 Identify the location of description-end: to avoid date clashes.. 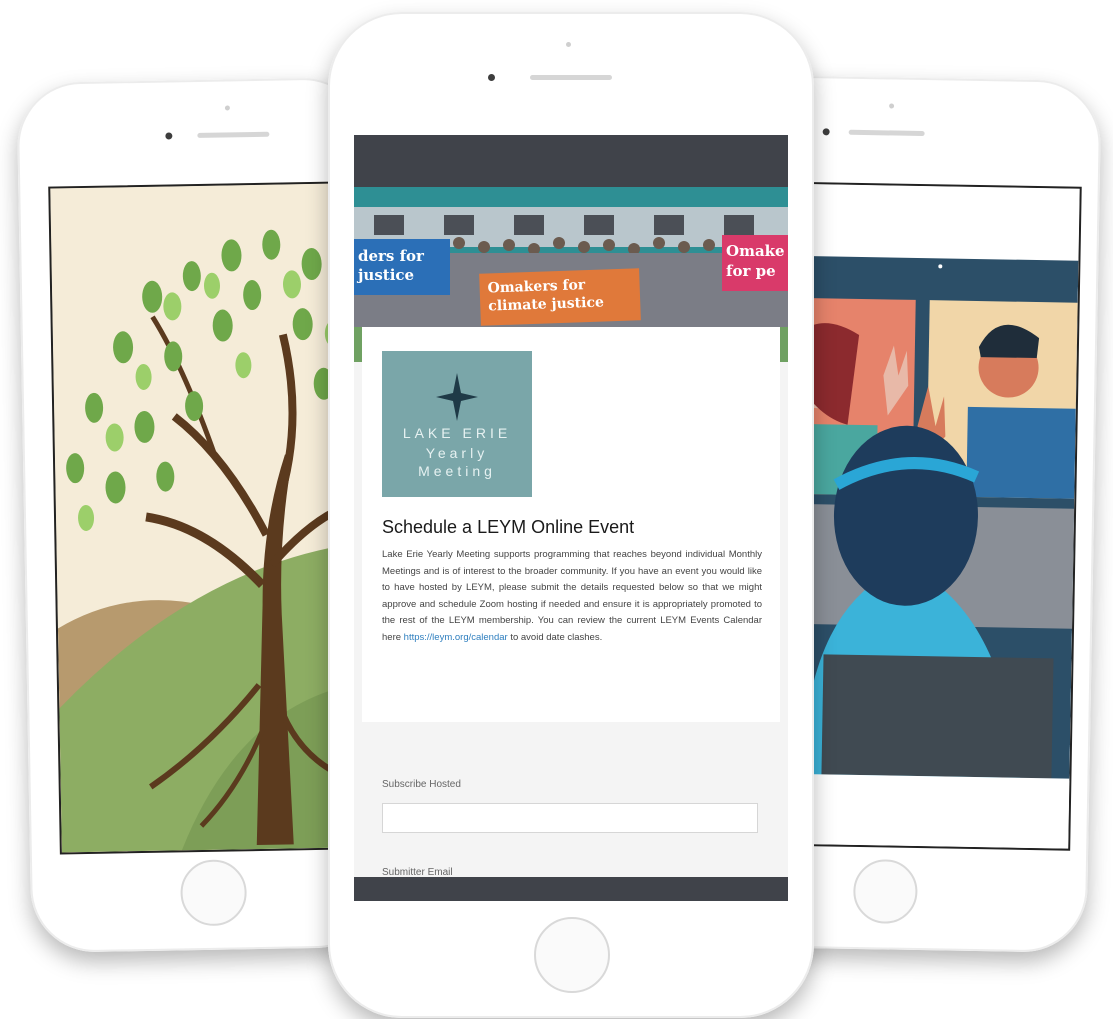
(556, 637).